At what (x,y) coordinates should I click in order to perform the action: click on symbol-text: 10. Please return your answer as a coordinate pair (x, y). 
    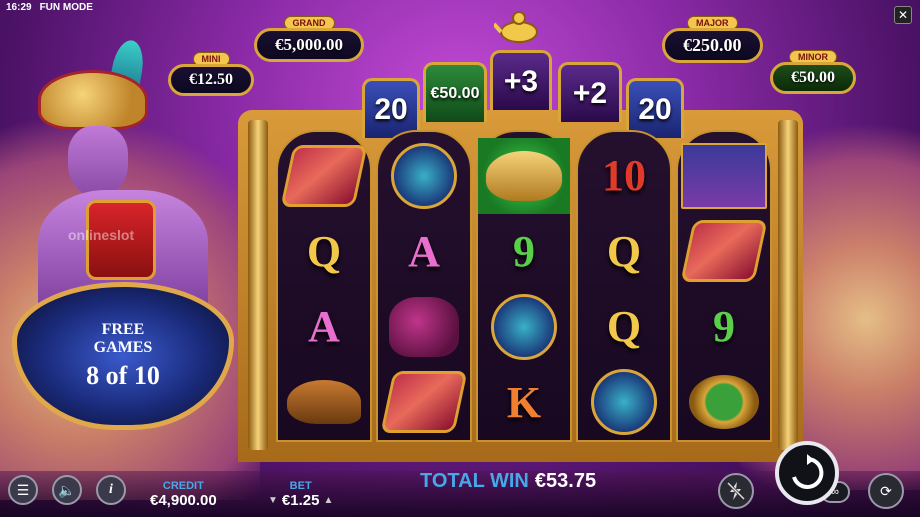
    Looking at the image, I should click on (624, 176).